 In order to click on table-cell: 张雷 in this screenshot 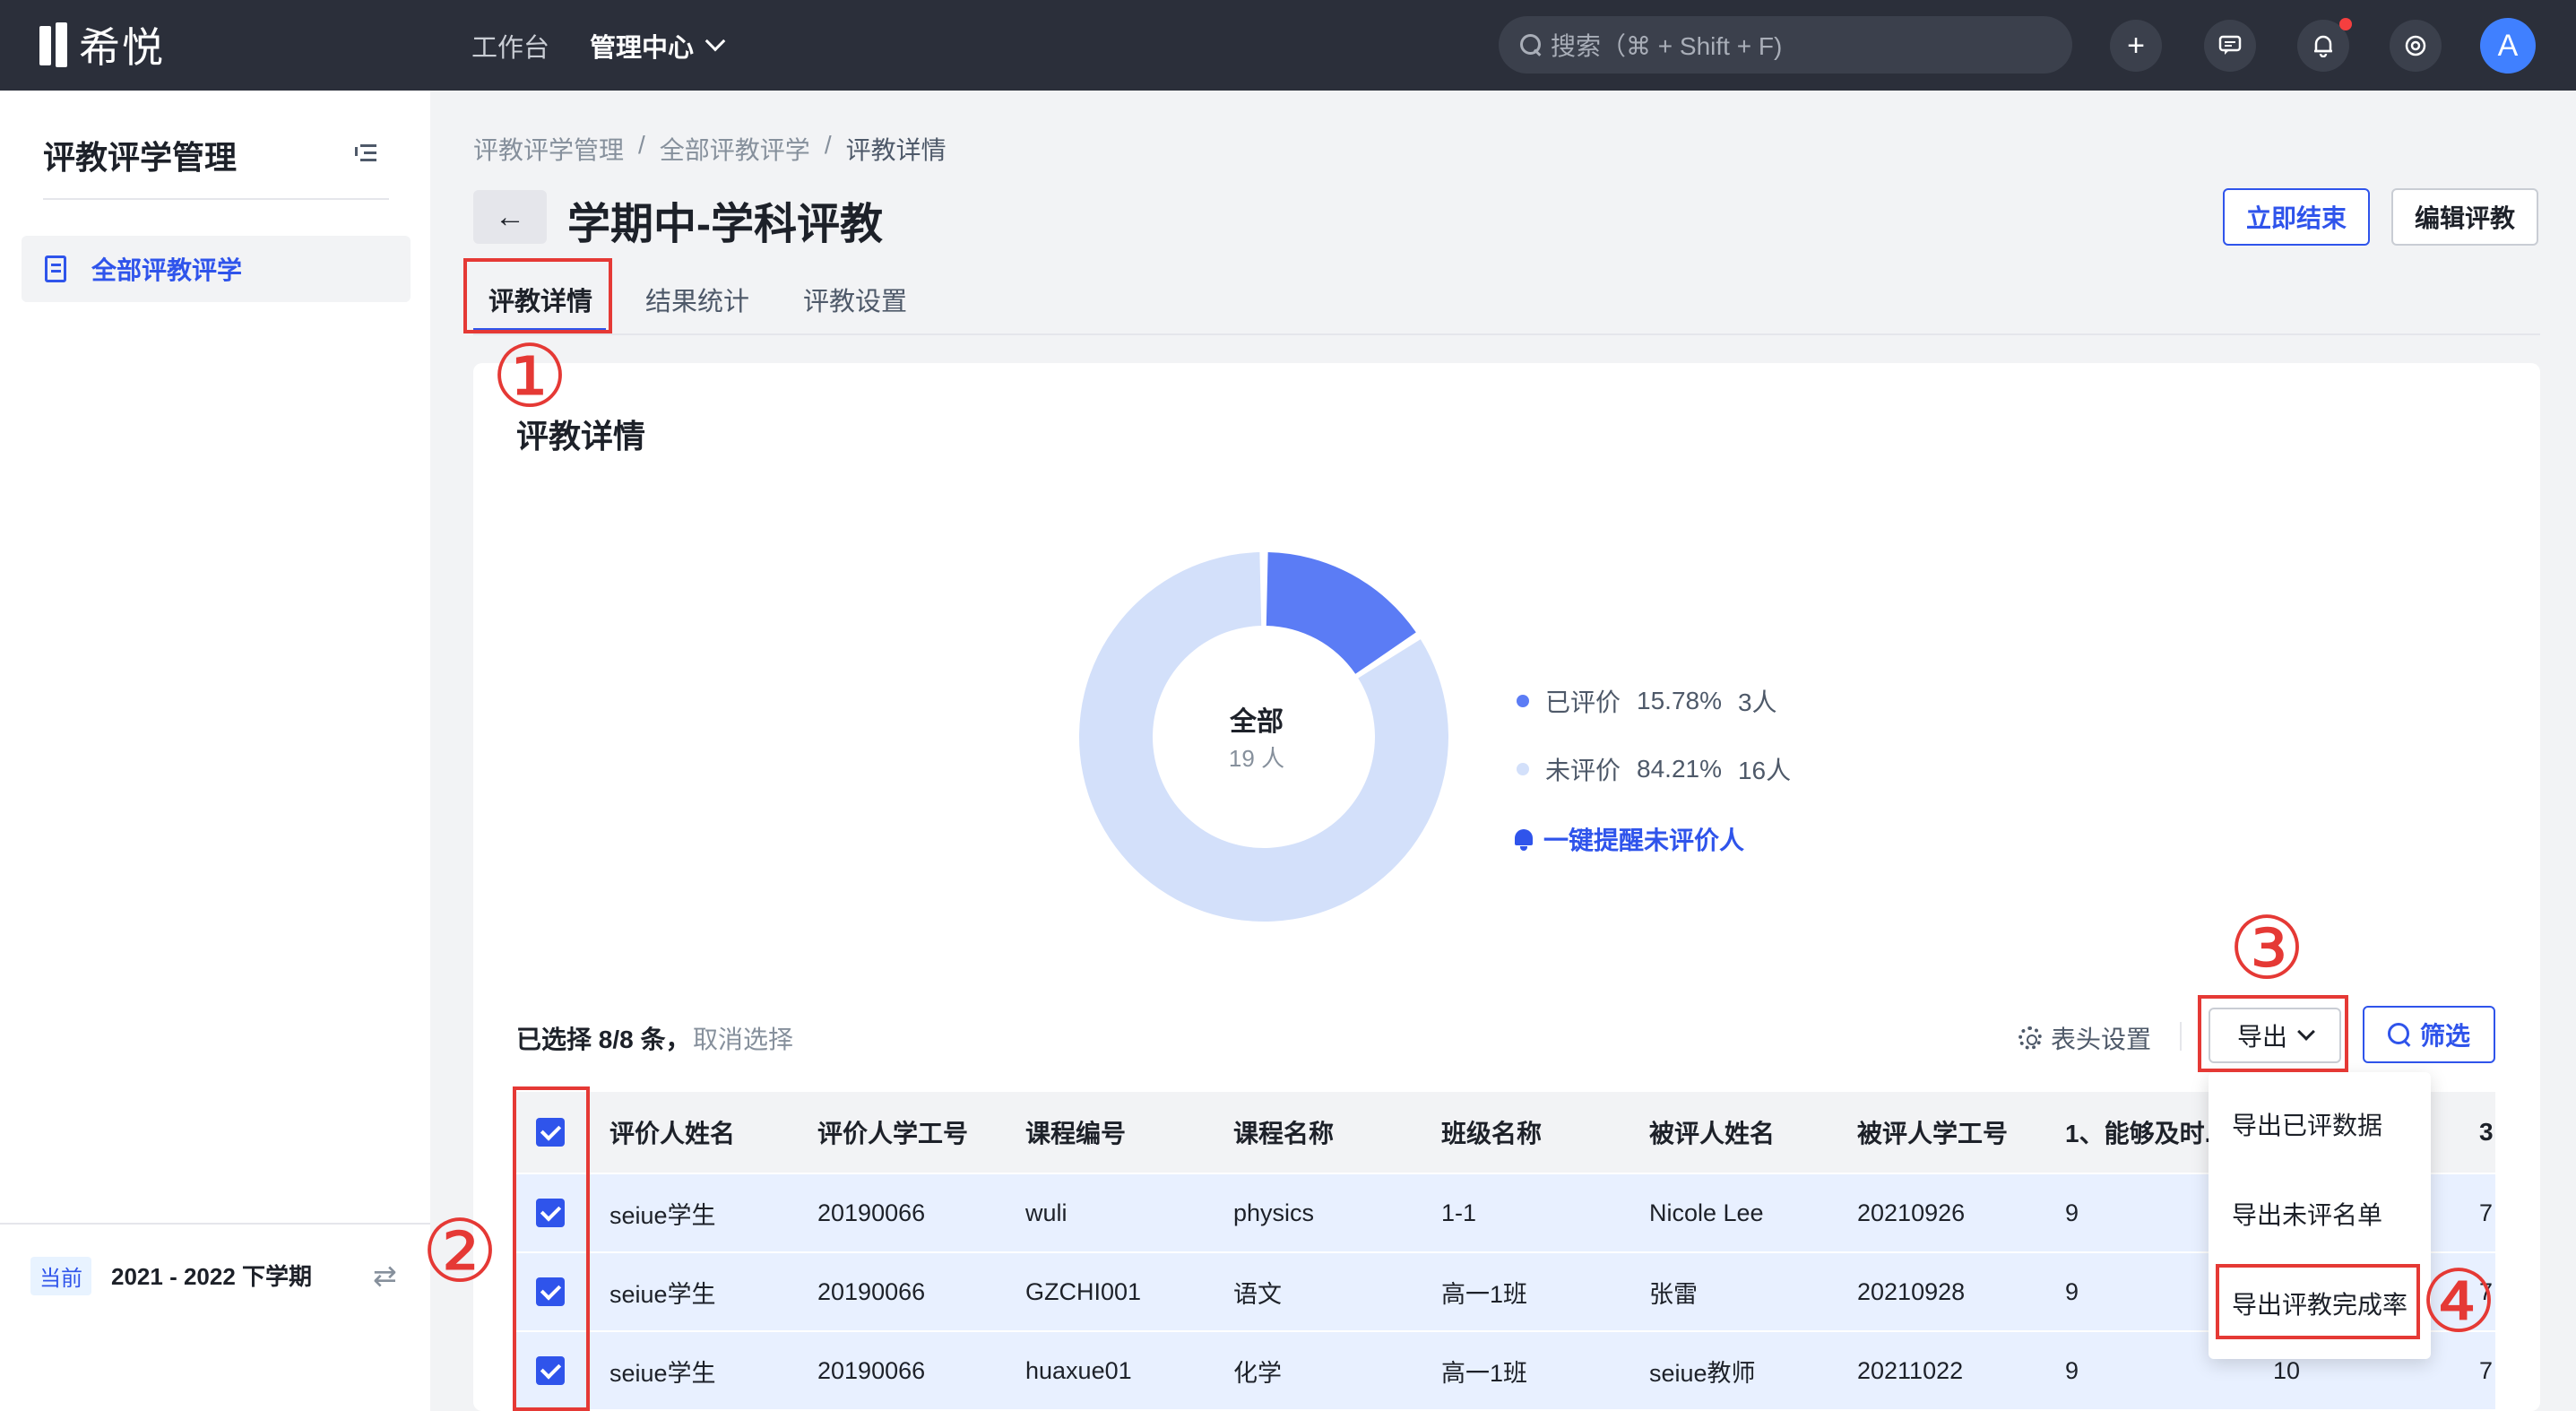, I will do `click(1673, 1294)`.